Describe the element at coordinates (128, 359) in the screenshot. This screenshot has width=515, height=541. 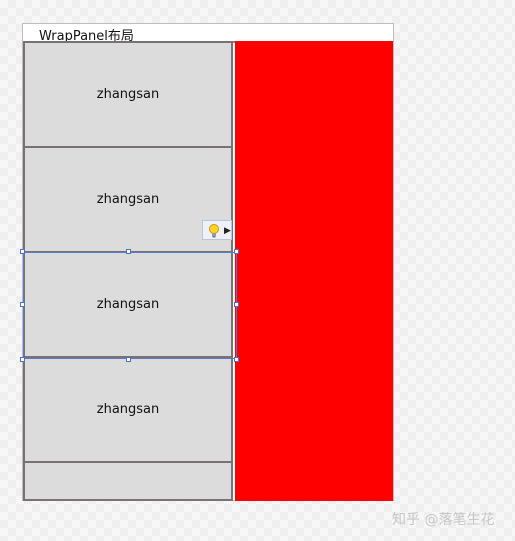
I see `resize-handle-bottom` at that location.